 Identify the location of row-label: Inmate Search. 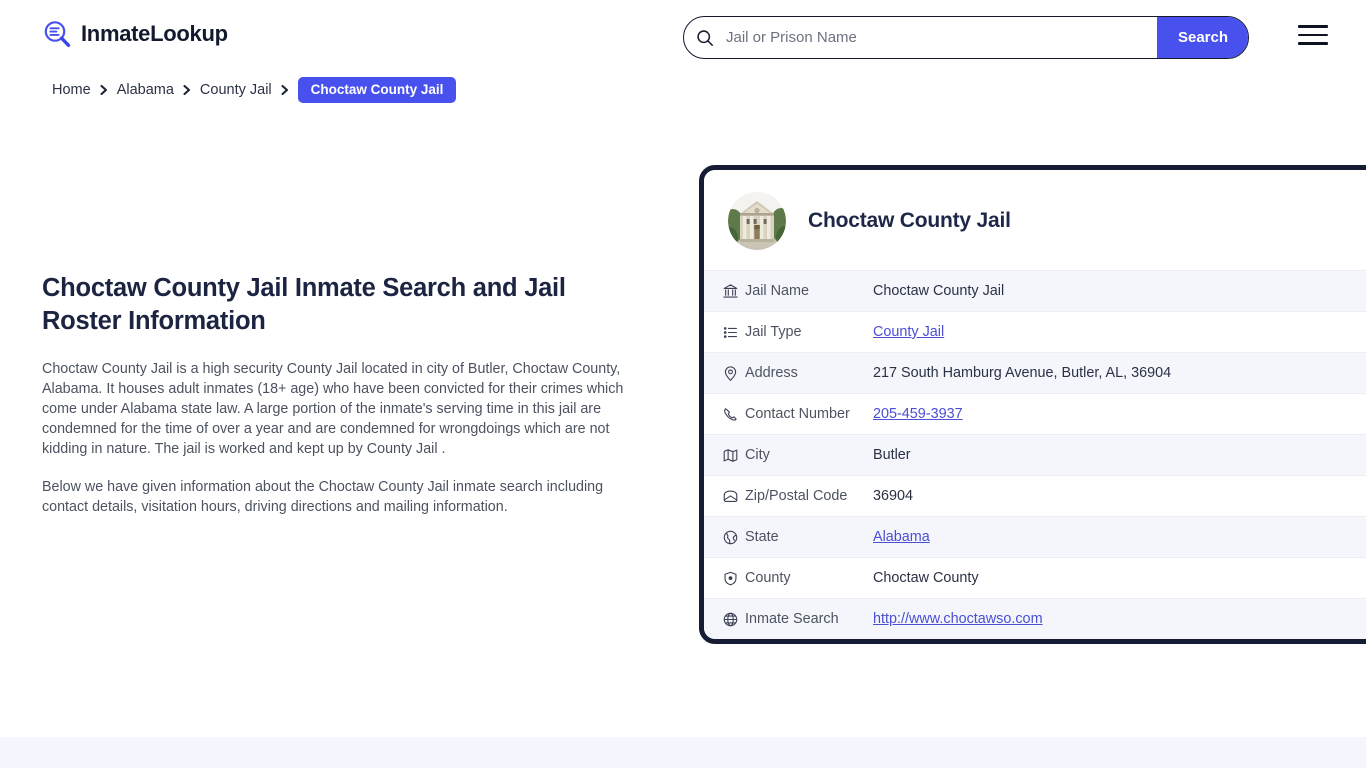
(792, 619).